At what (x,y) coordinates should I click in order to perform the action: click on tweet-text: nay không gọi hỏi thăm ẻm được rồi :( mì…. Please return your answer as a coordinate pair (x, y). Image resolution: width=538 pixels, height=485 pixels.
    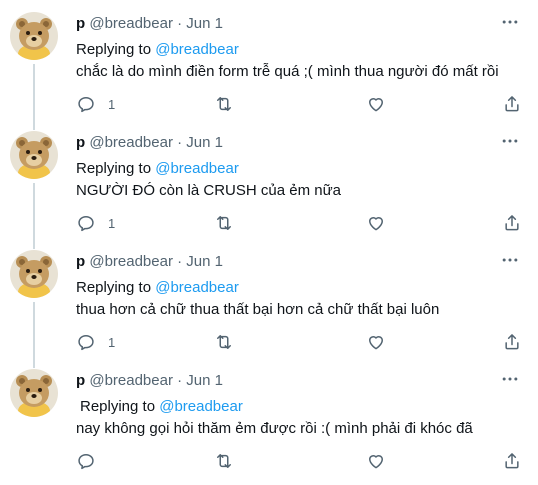
    Looking at the image, I should click on (274, 428).